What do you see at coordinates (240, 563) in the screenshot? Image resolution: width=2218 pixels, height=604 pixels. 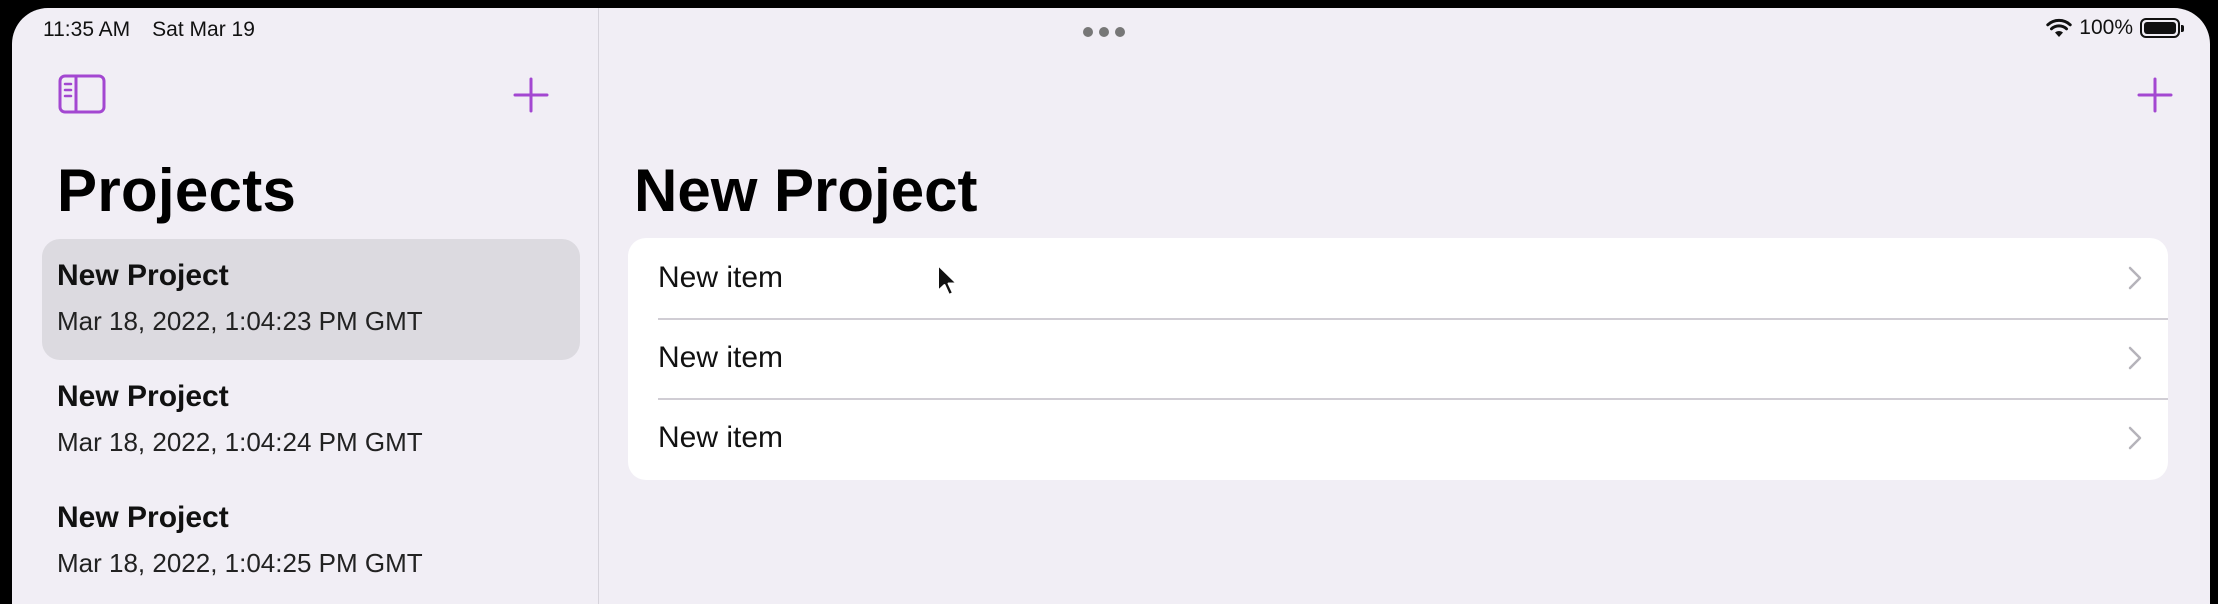 I see `project-date: Mar 18, 2022, 1:04:25 PM GMT` at bounding box center [240, 563].